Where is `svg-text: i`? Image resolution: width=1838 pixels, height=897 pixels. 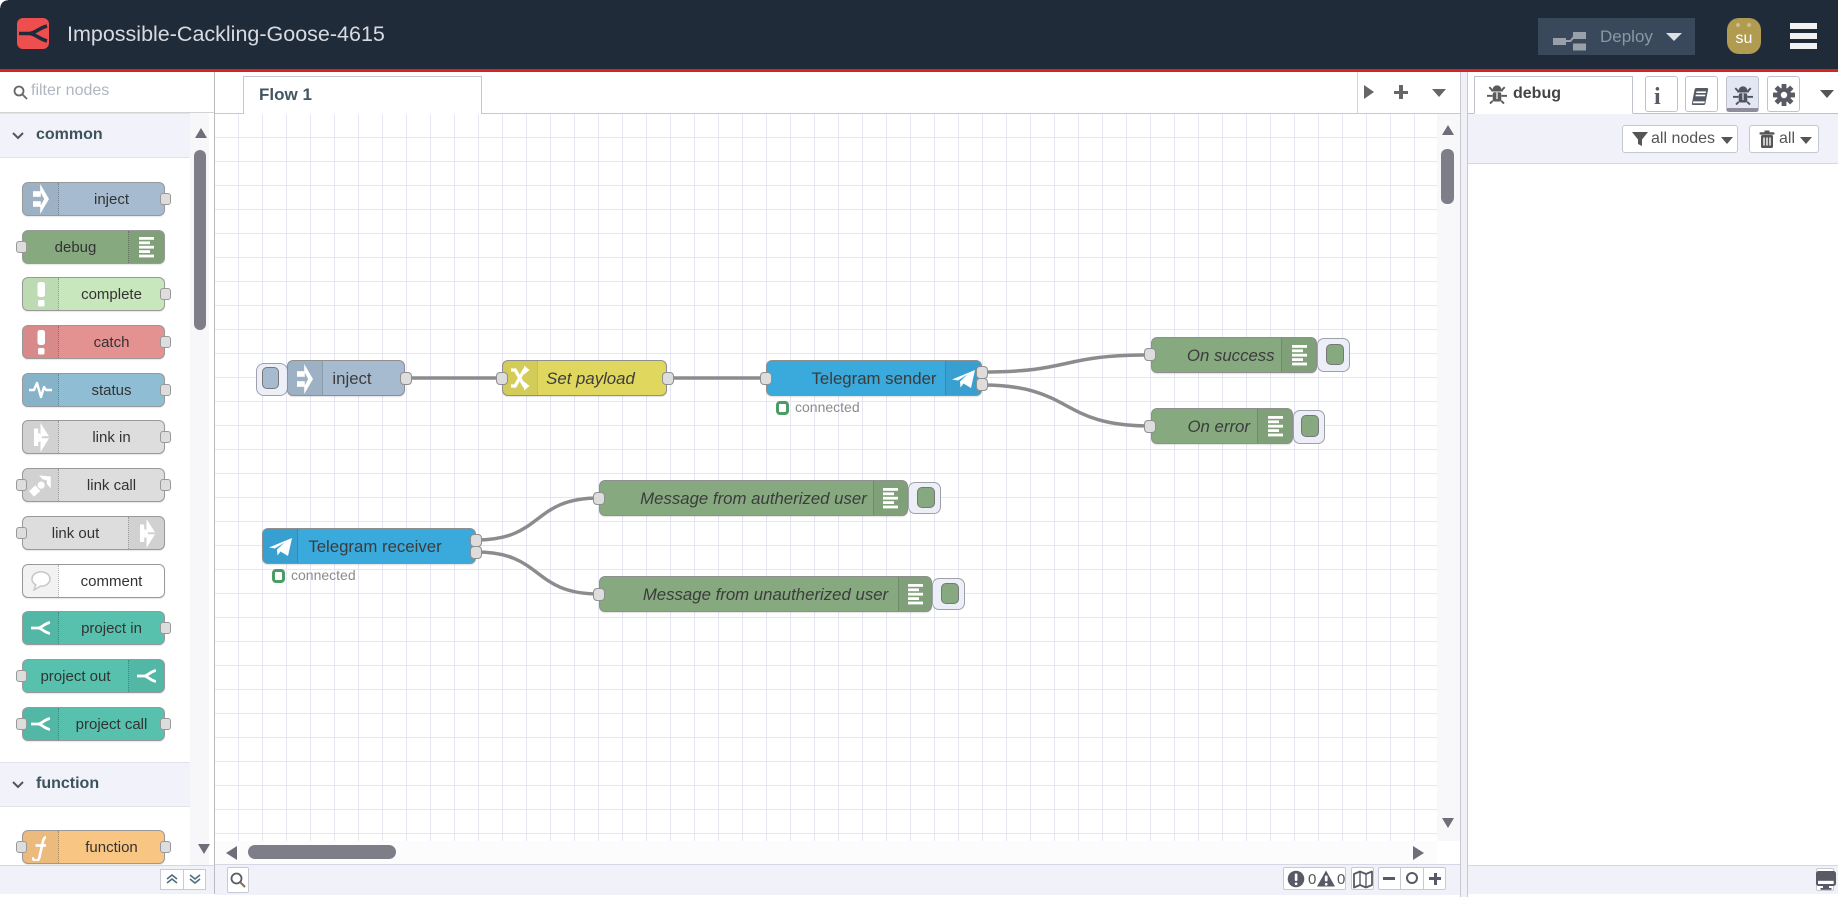
svg-text: i is located at coordinates (1657, 95).